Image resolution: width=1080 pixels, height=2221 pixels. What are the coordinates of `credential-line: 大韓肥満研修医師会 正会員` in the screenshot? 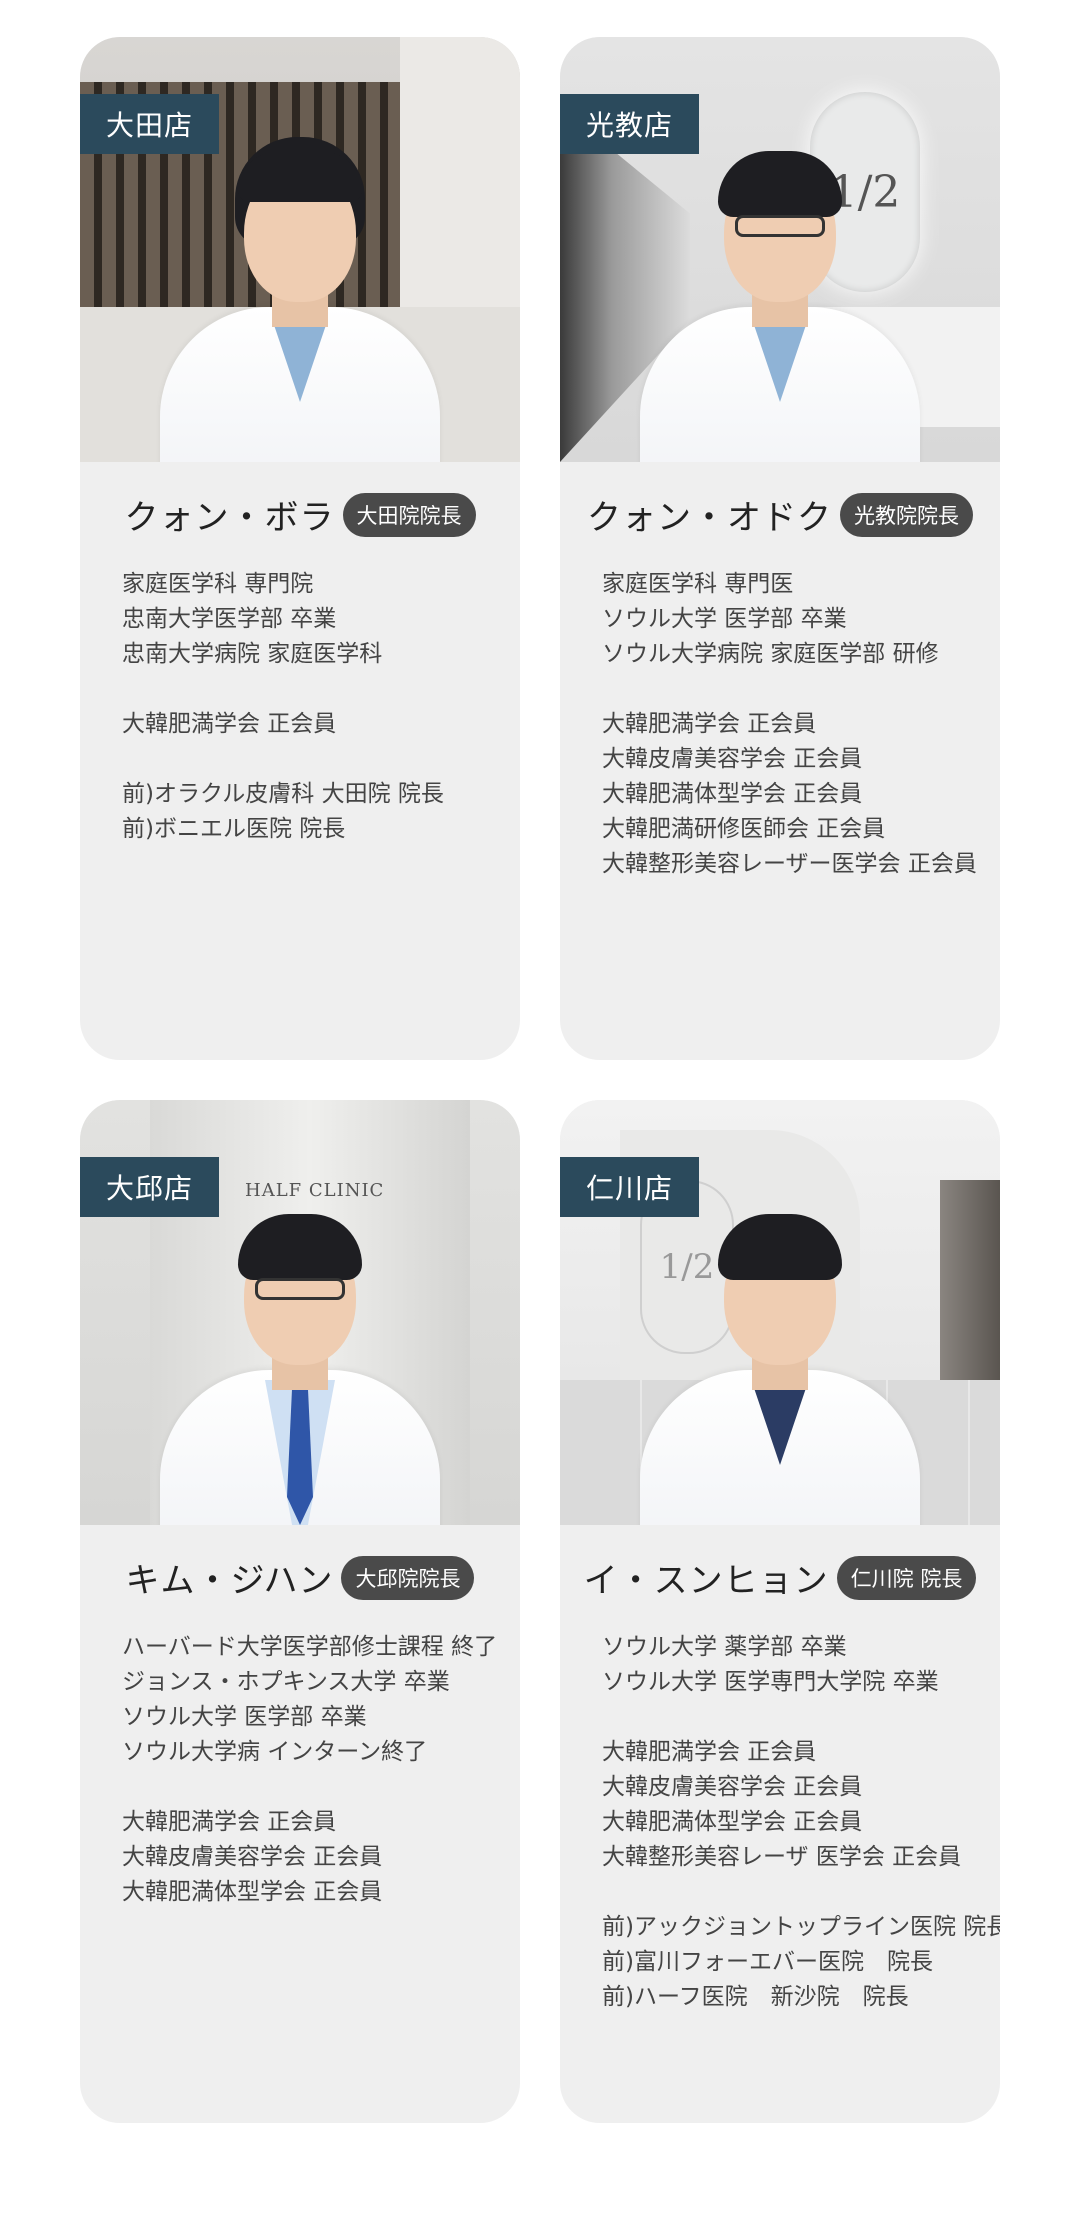 It's located at (744, 829).